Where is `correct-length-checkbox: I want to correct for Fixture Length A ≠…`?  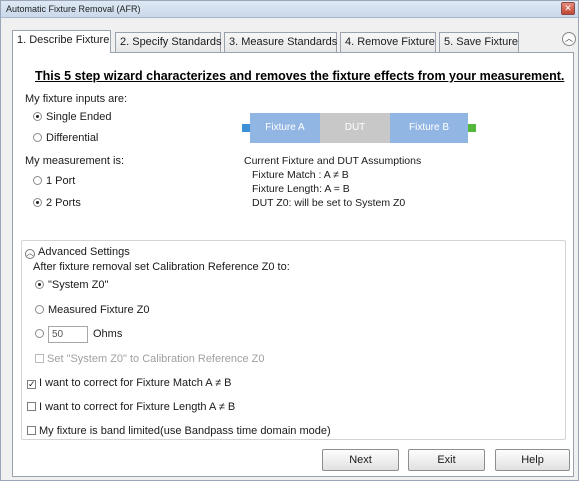 correct-length-checkbox: I want to correct for Fixture Length A ≠… is located at coordinates (131, 407).